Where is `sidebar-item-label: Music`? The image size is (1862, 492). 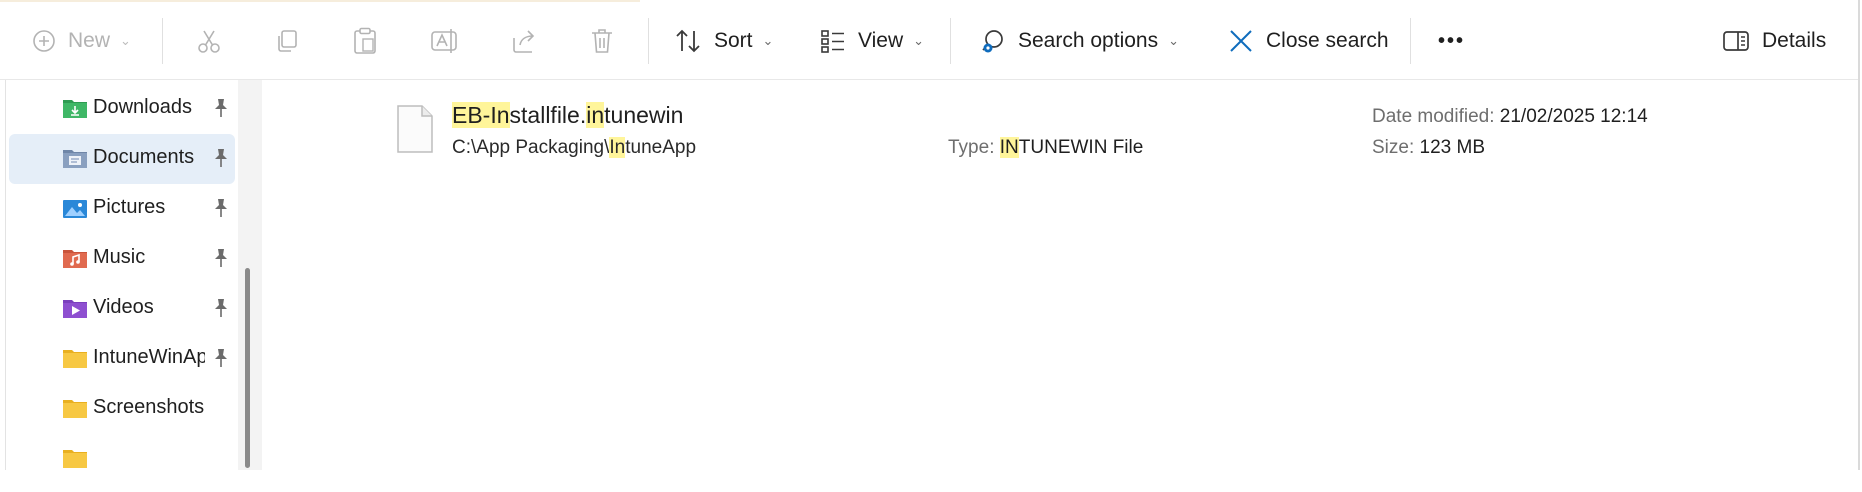 sidebar-item-label: Music is located at coordinates (119, 257).